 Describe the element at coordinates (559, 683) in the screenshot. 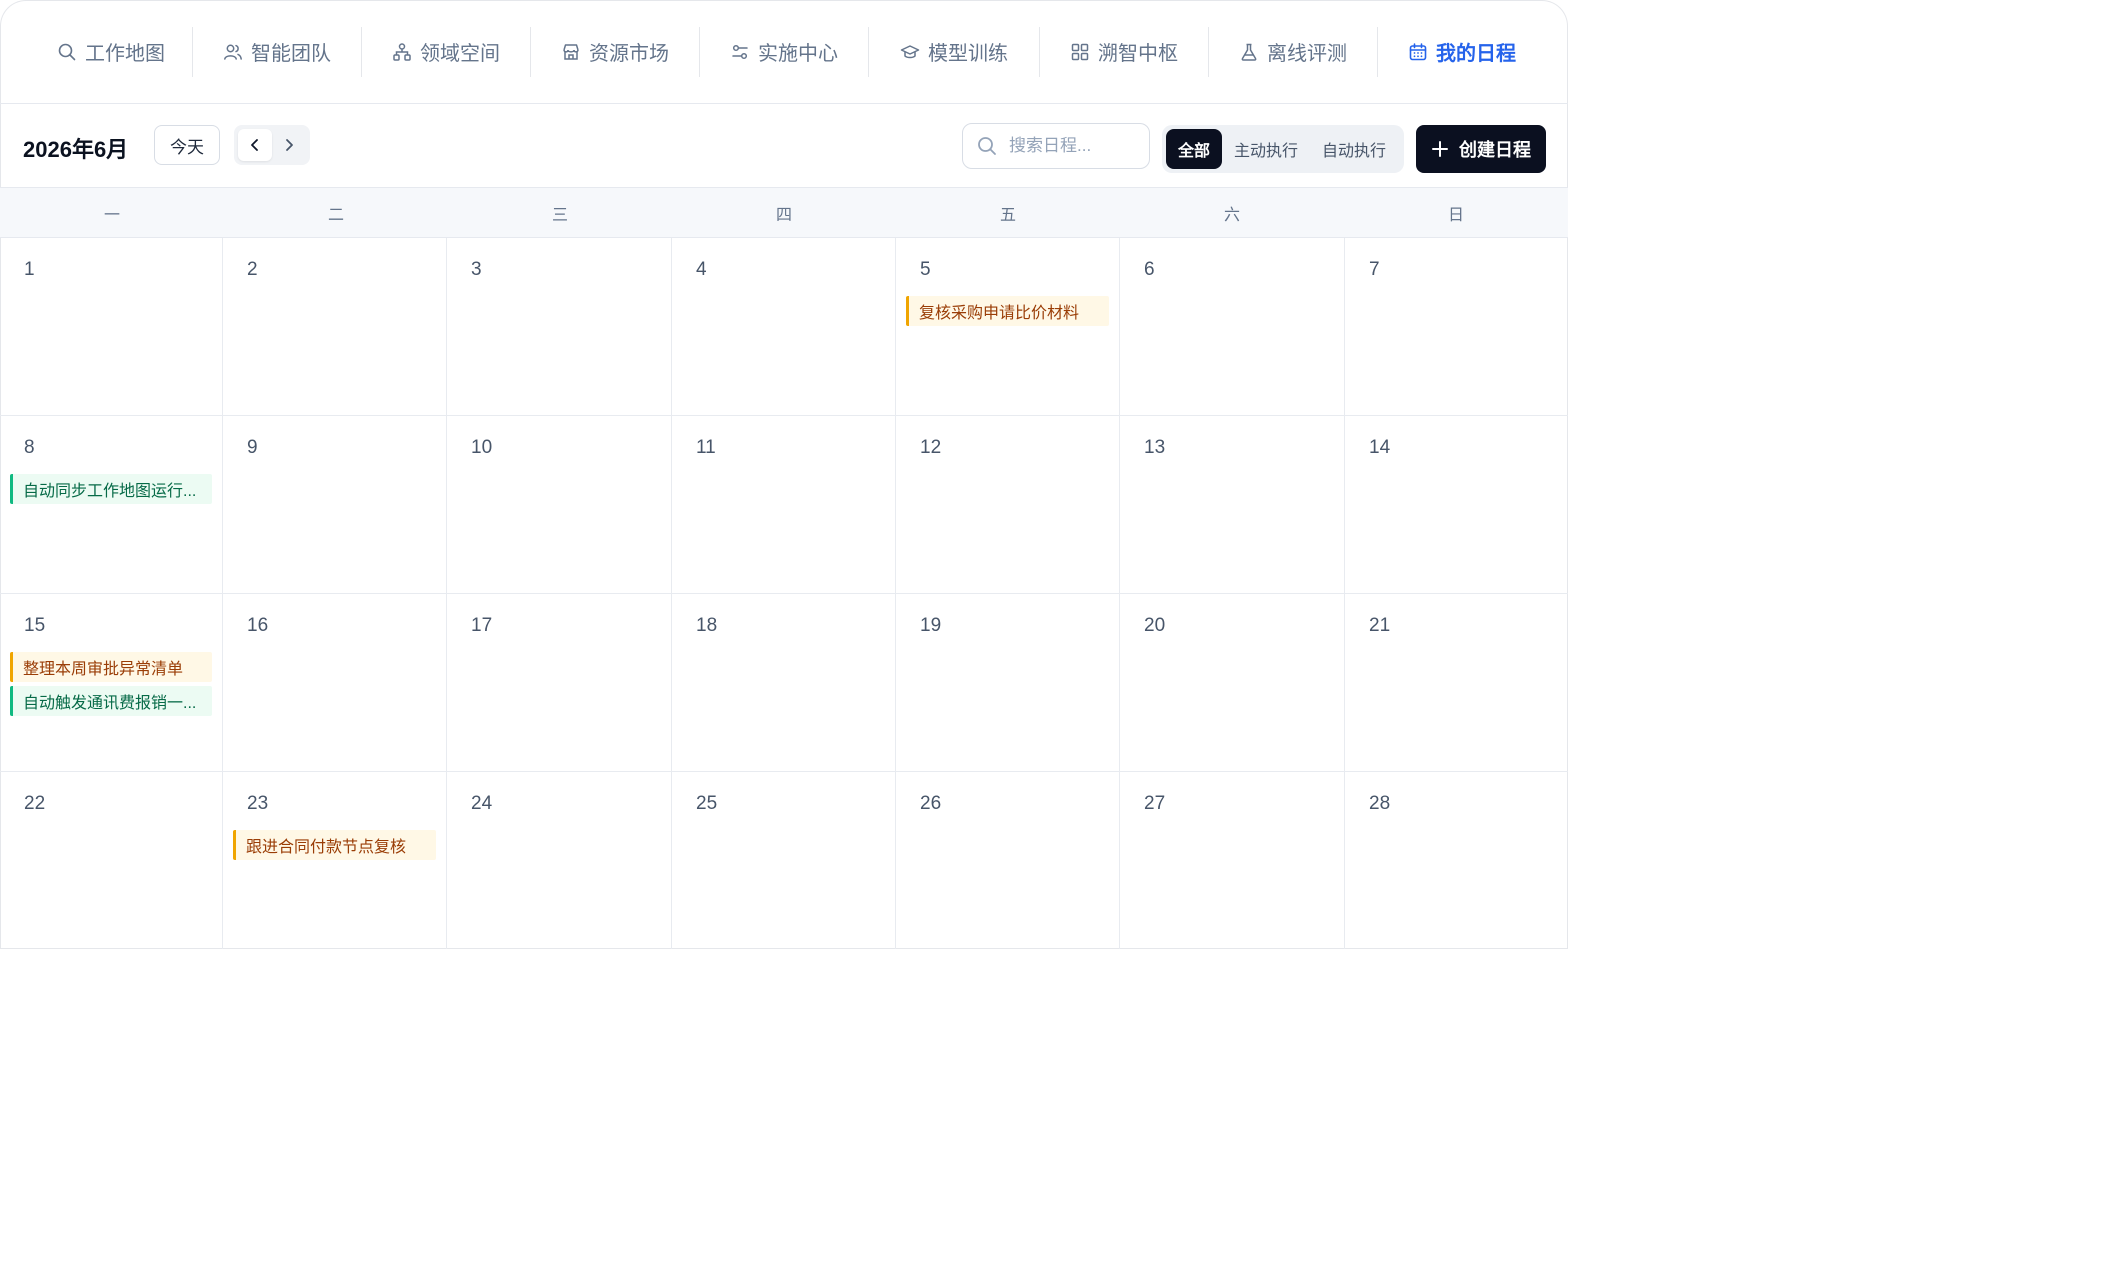

I see `day-cell: 17` at that location.